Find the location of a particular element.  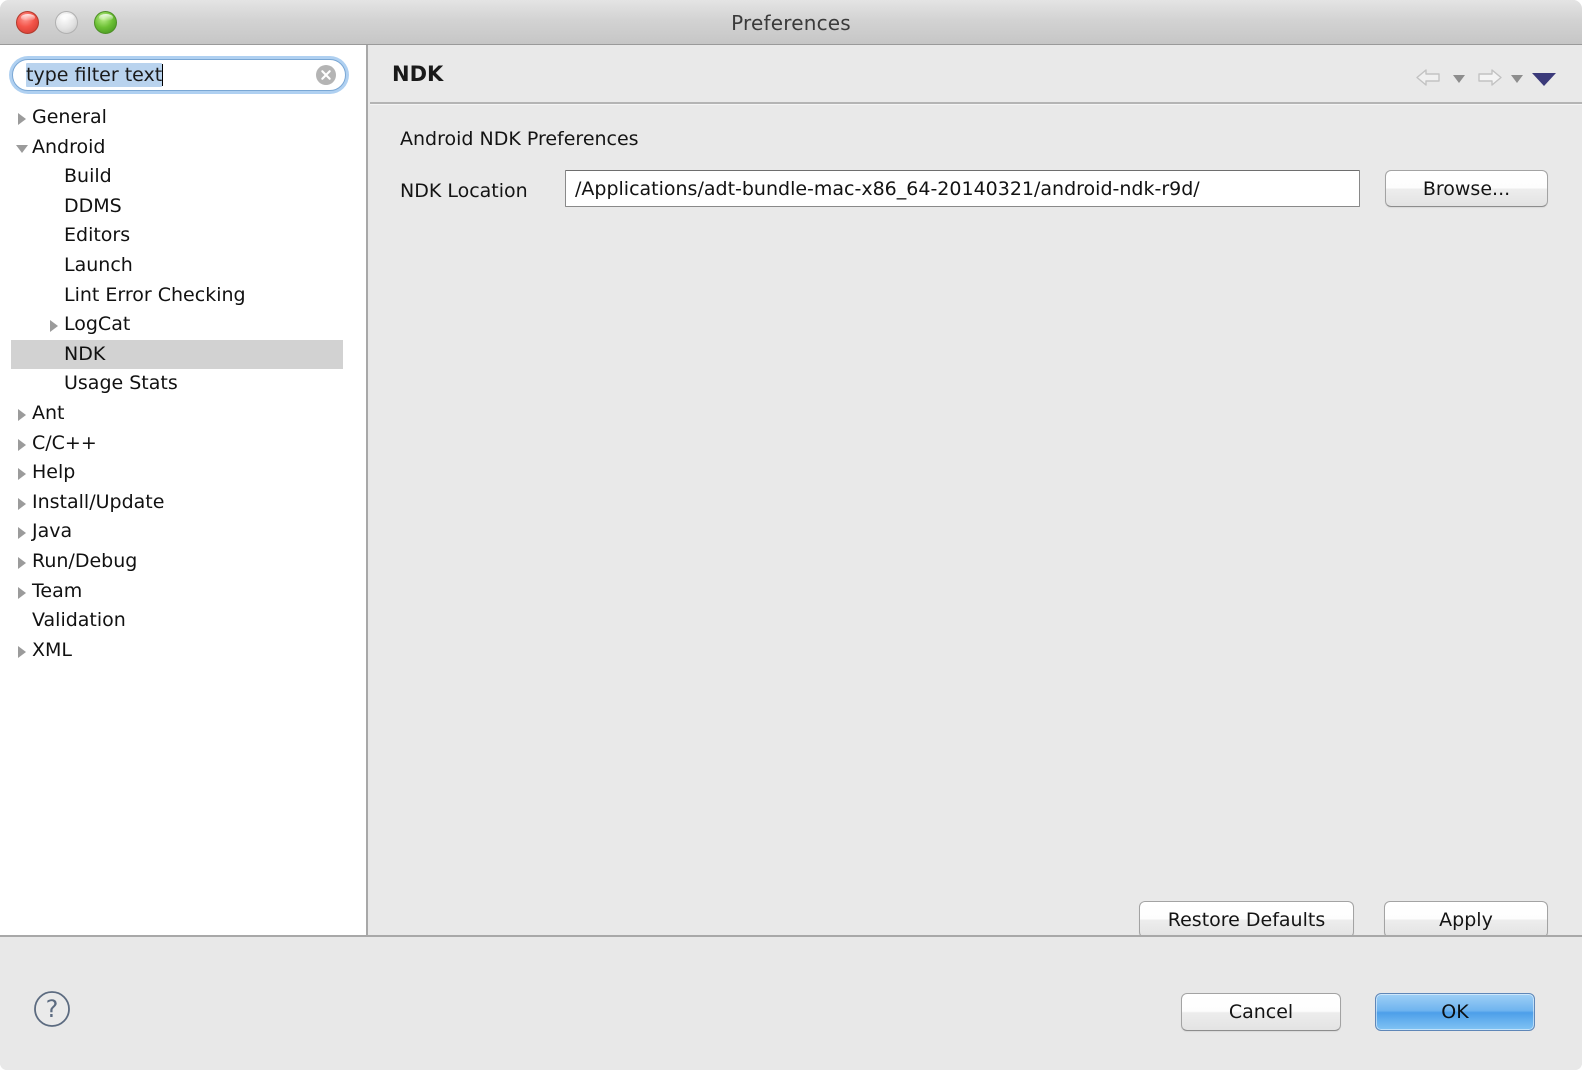

tree-item-install-update: Install/Update is located at coordinates (177, 503).